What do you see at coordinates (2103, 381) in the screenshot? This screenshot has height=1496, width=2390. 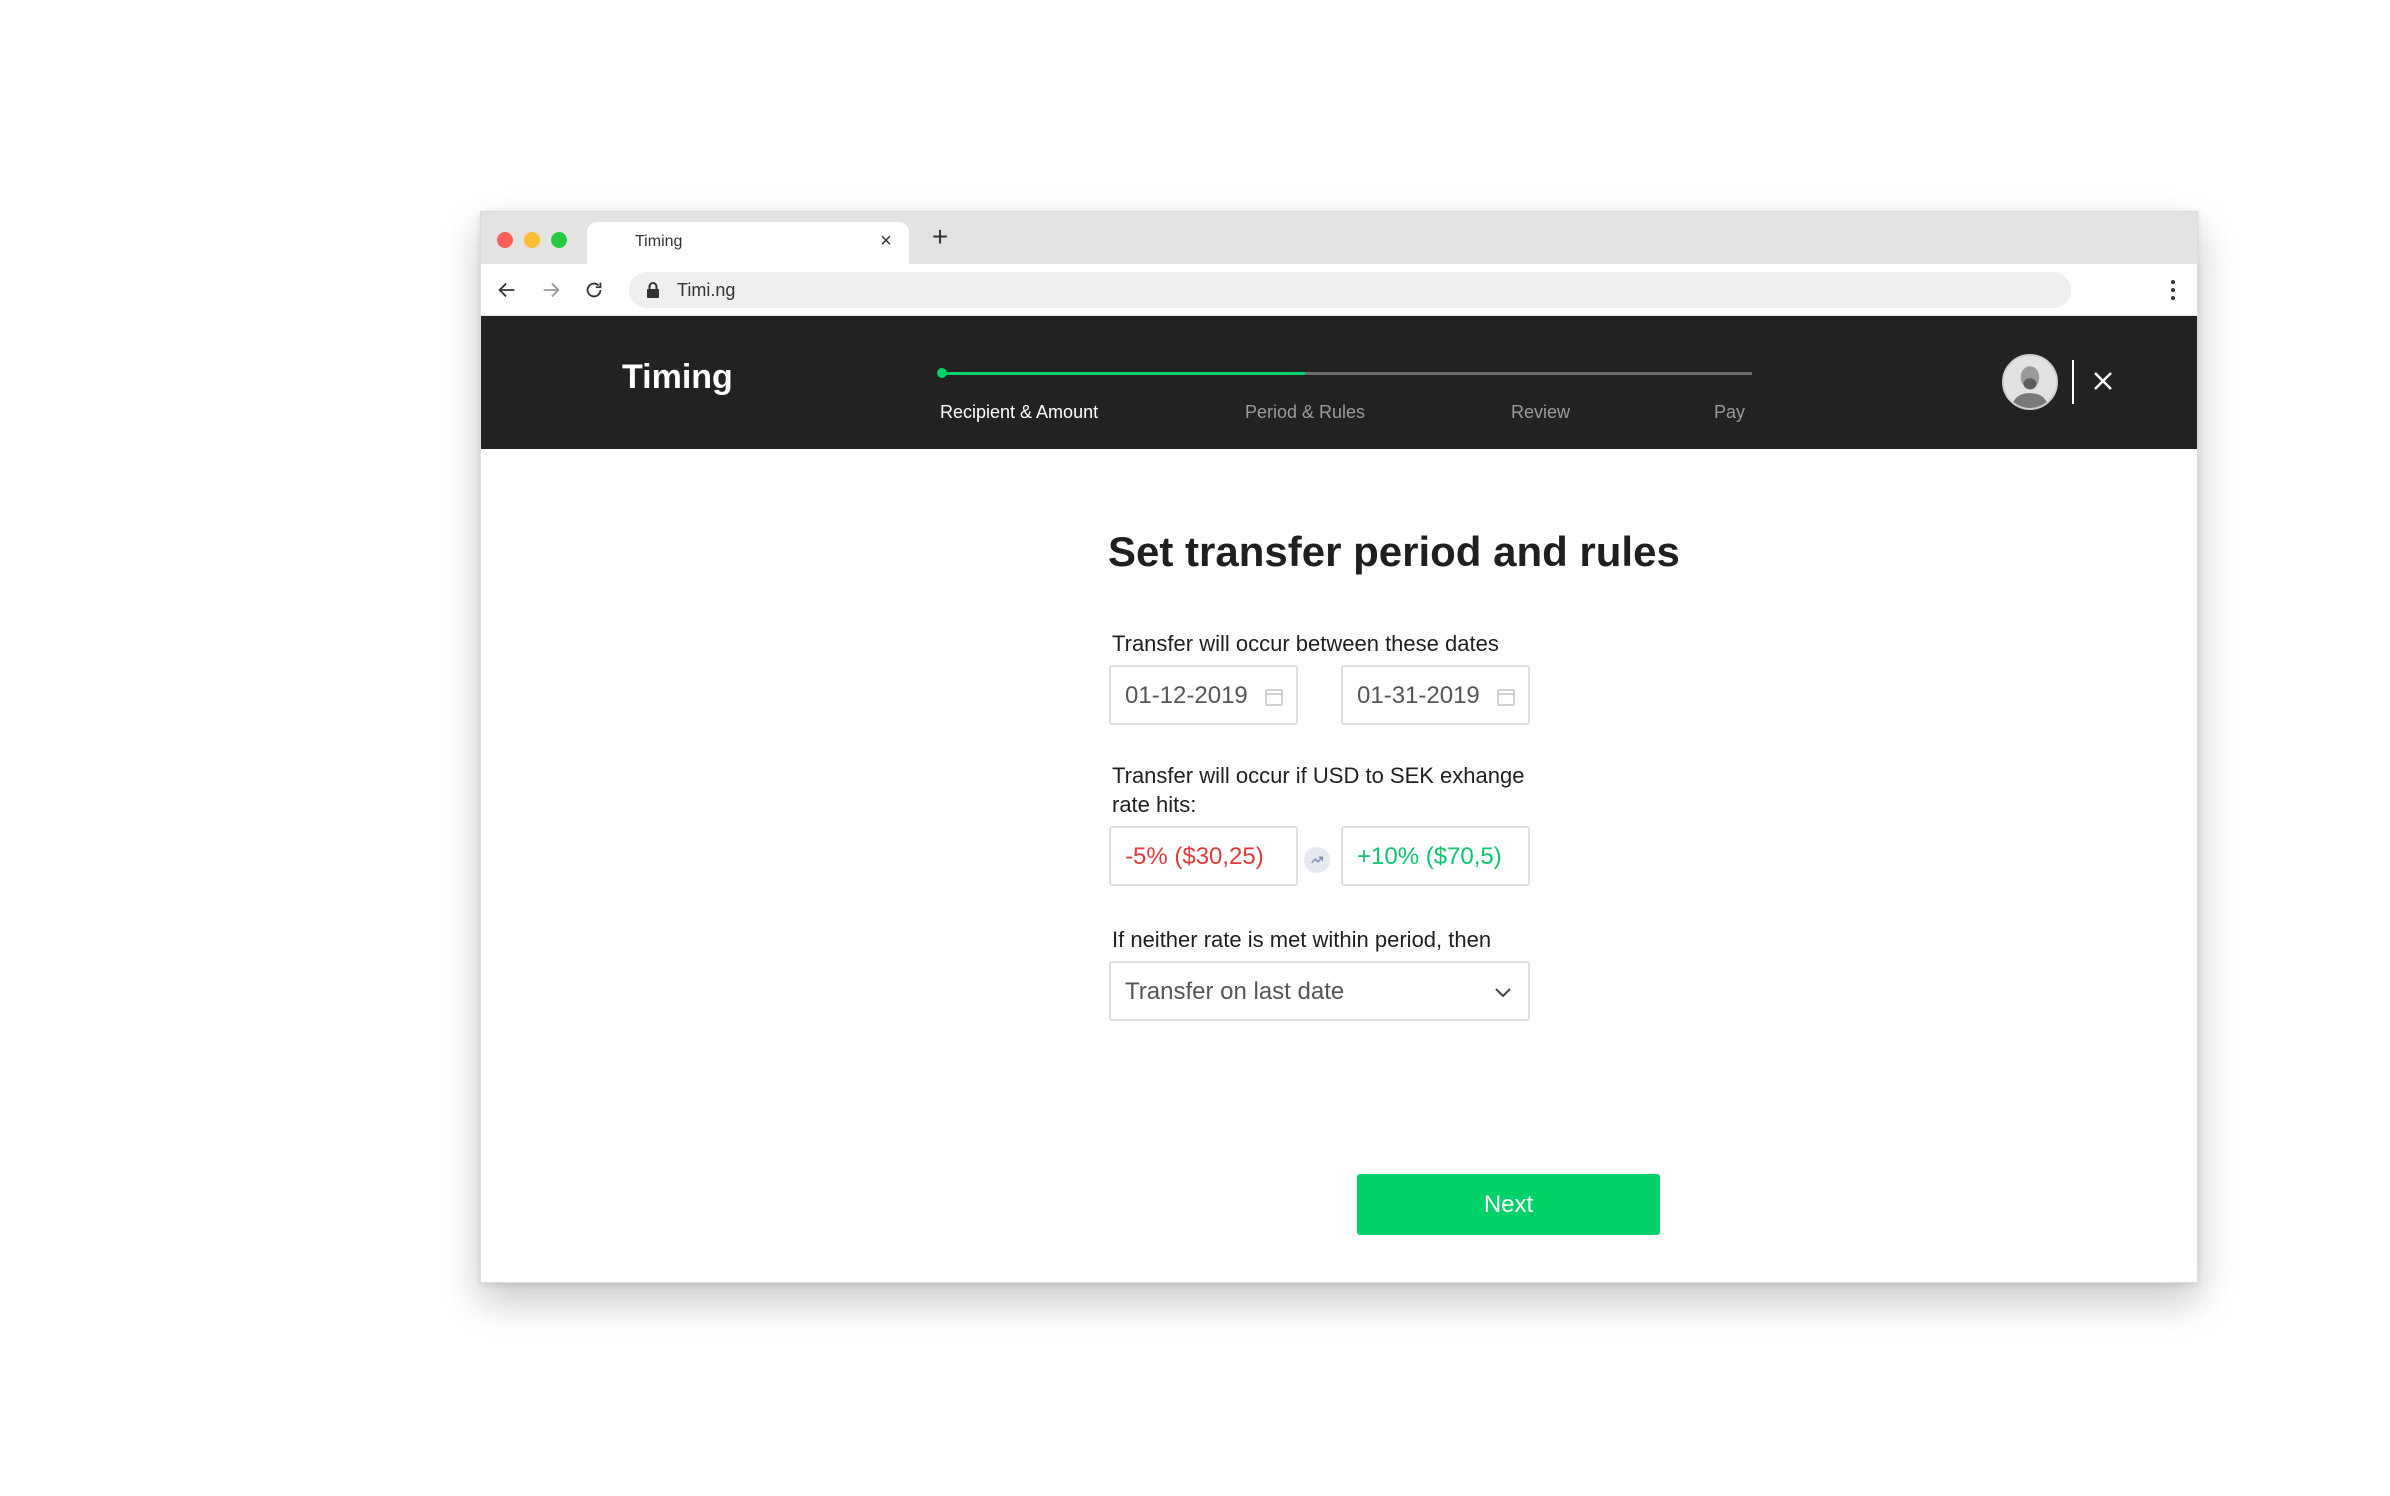 I see `close-icon` at bounding box center [2103, 381].